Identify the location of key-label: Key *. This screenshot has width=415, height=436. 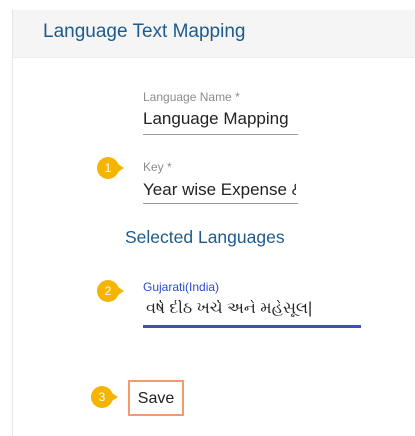
(157, 167).